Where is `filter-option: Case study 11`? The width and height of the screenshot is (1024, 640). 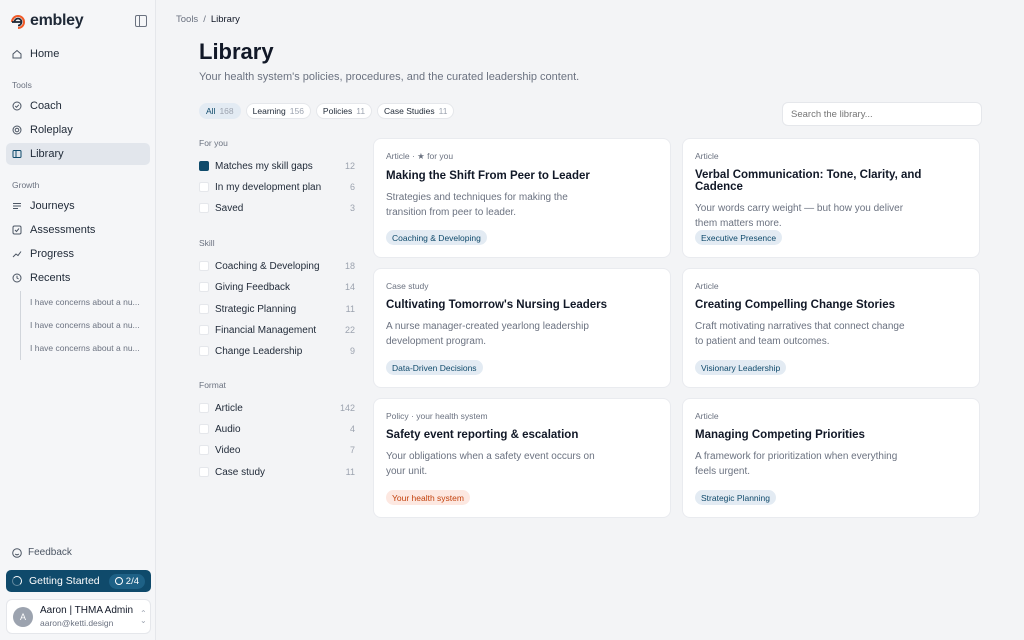 filter-option: Case study 11 is located at coordinates (277, 472).